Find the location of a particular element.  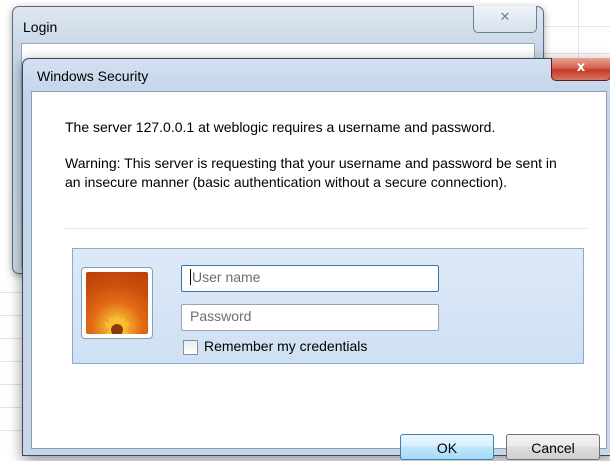

remember-label: Remember my credentials is located at coordinates (285, 346).